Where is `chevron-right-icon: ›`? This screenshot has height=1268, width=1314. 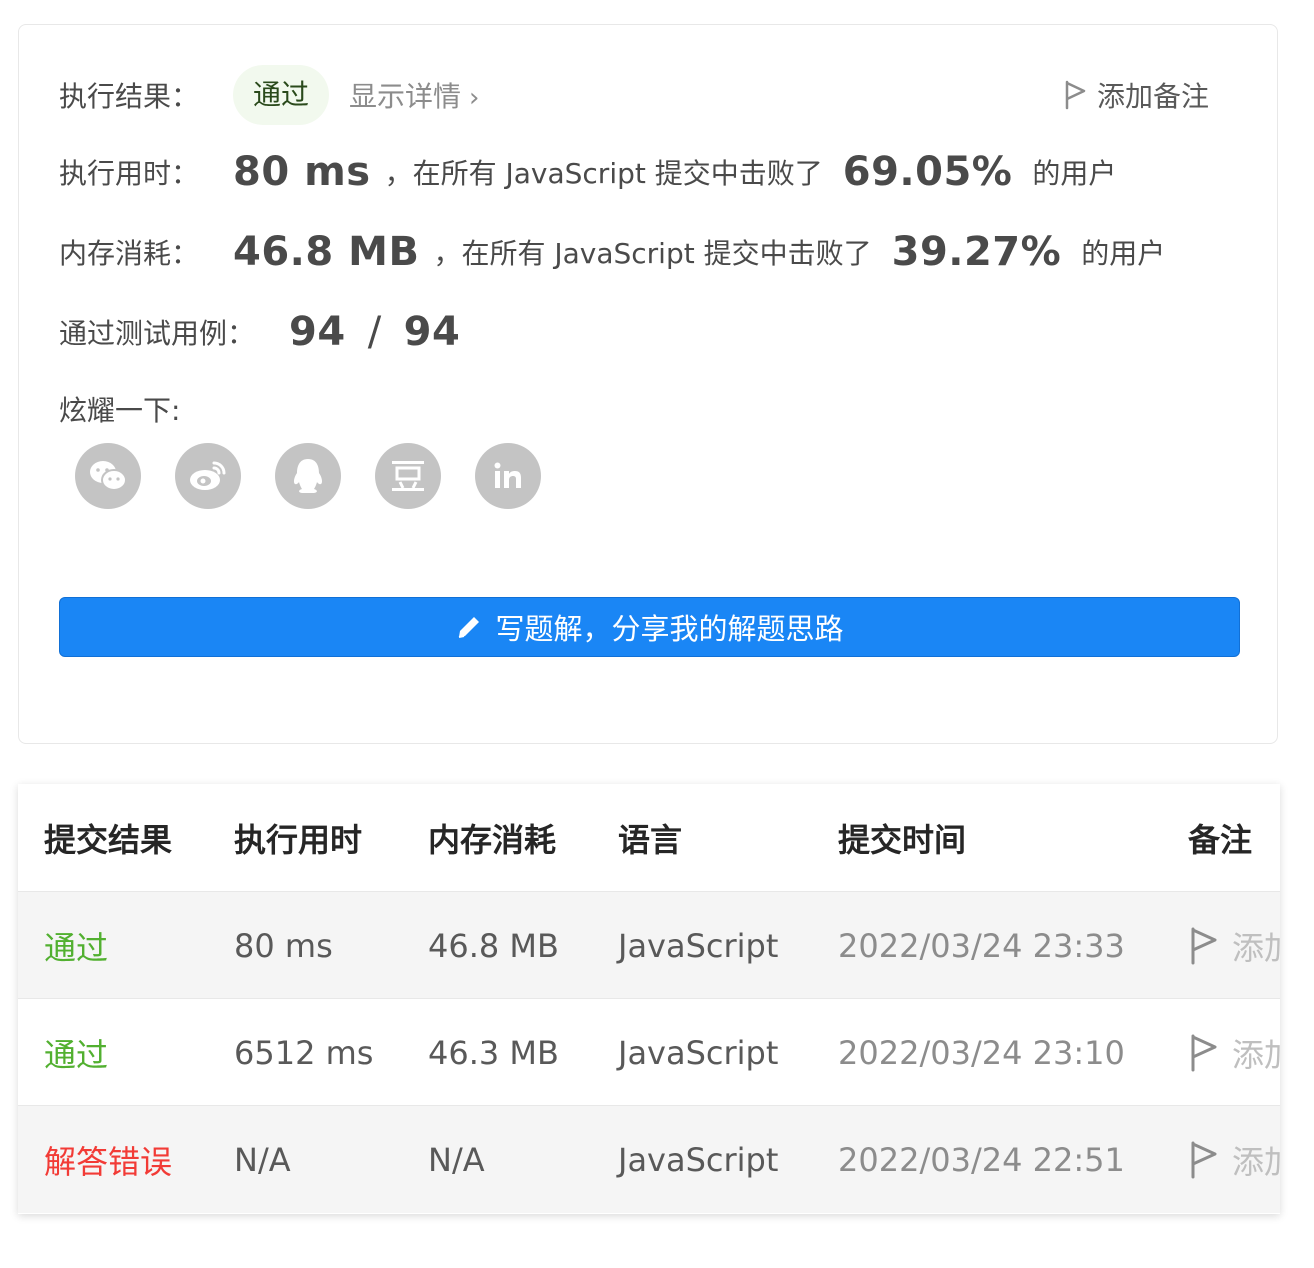
chevron-right-icon: › is located at coordinates (474, 98).